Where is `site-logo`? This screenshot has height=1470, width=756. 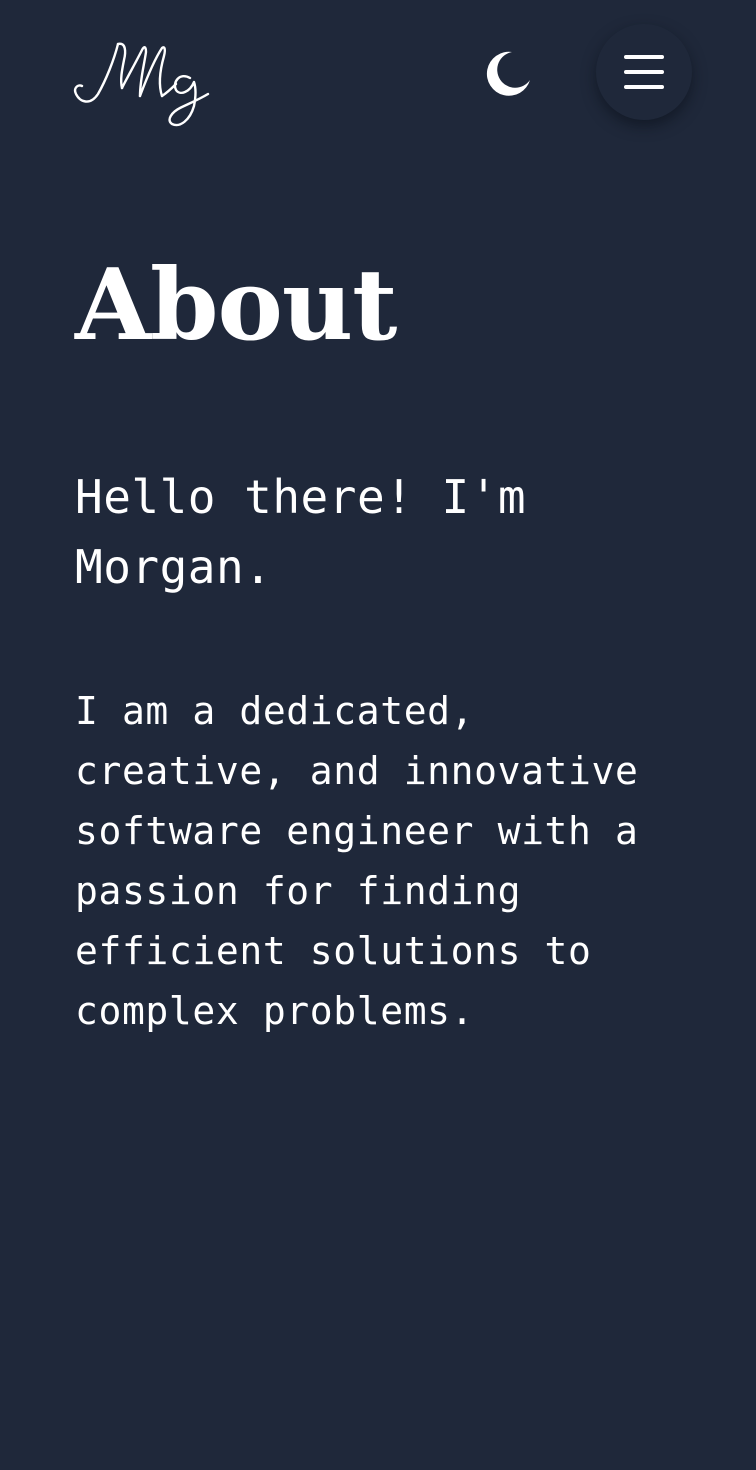 site-logo is located at coordinates (145, 84).